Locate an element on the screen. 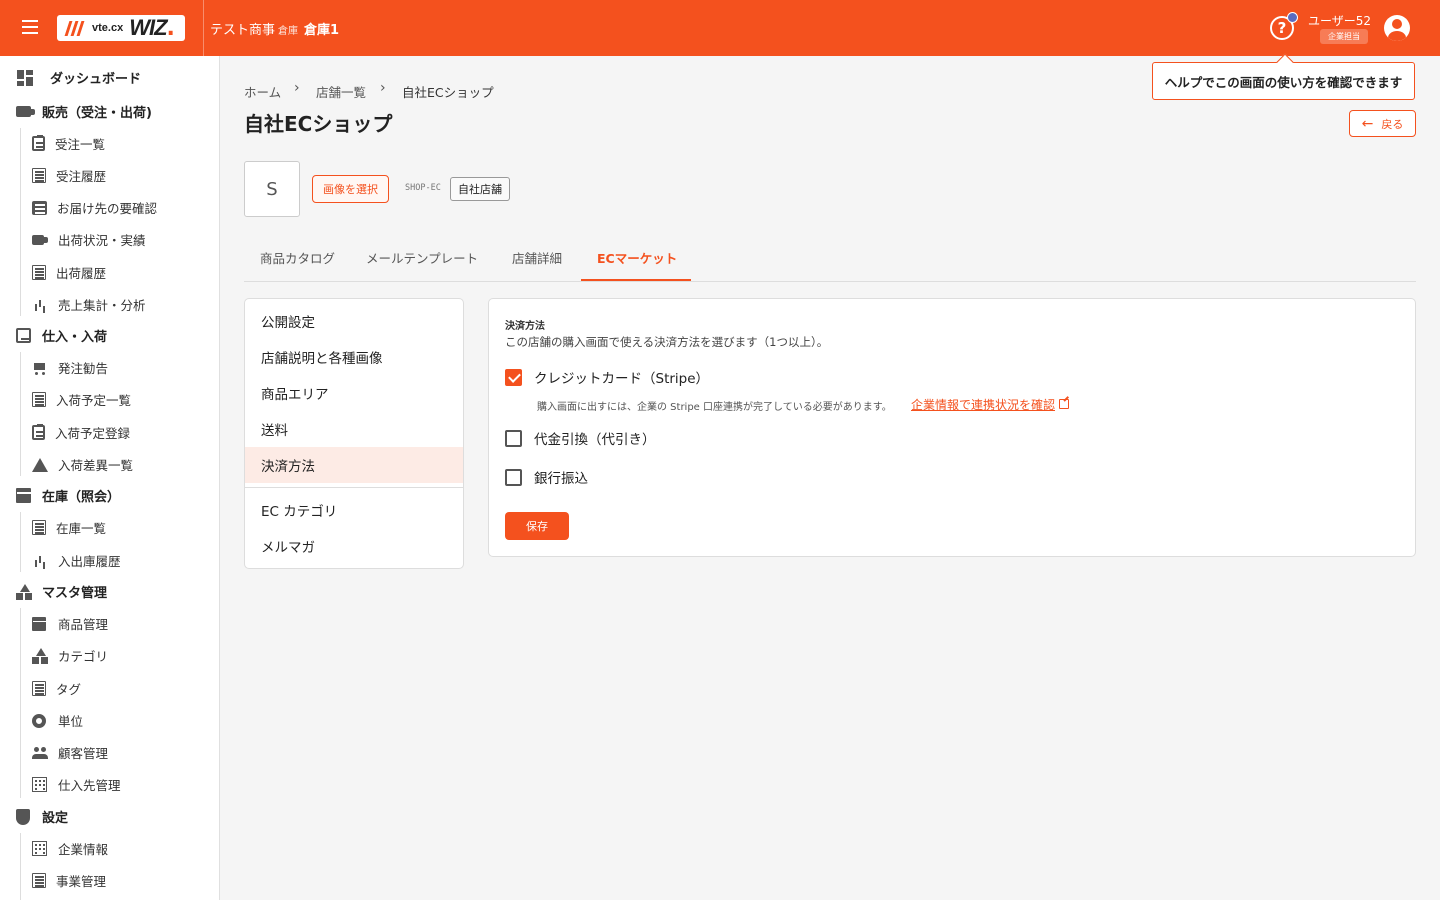 This screenshot has width=1440, height=900. sidebar-item-stock-history: 入出庫履歴 is located at coordinates (76, 560).